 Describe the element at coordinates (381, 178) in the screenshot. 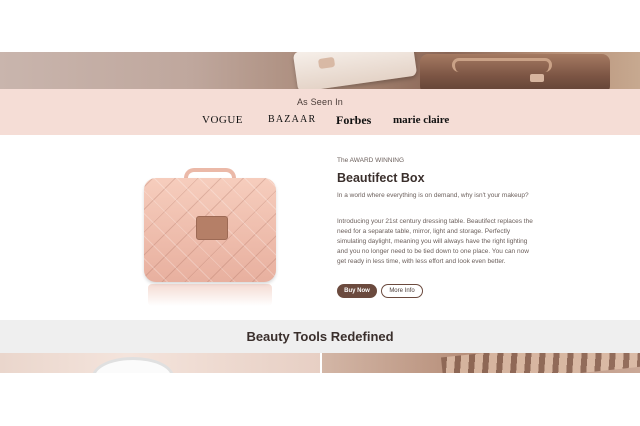

I see `product-title: Beautifect Box` at that location.